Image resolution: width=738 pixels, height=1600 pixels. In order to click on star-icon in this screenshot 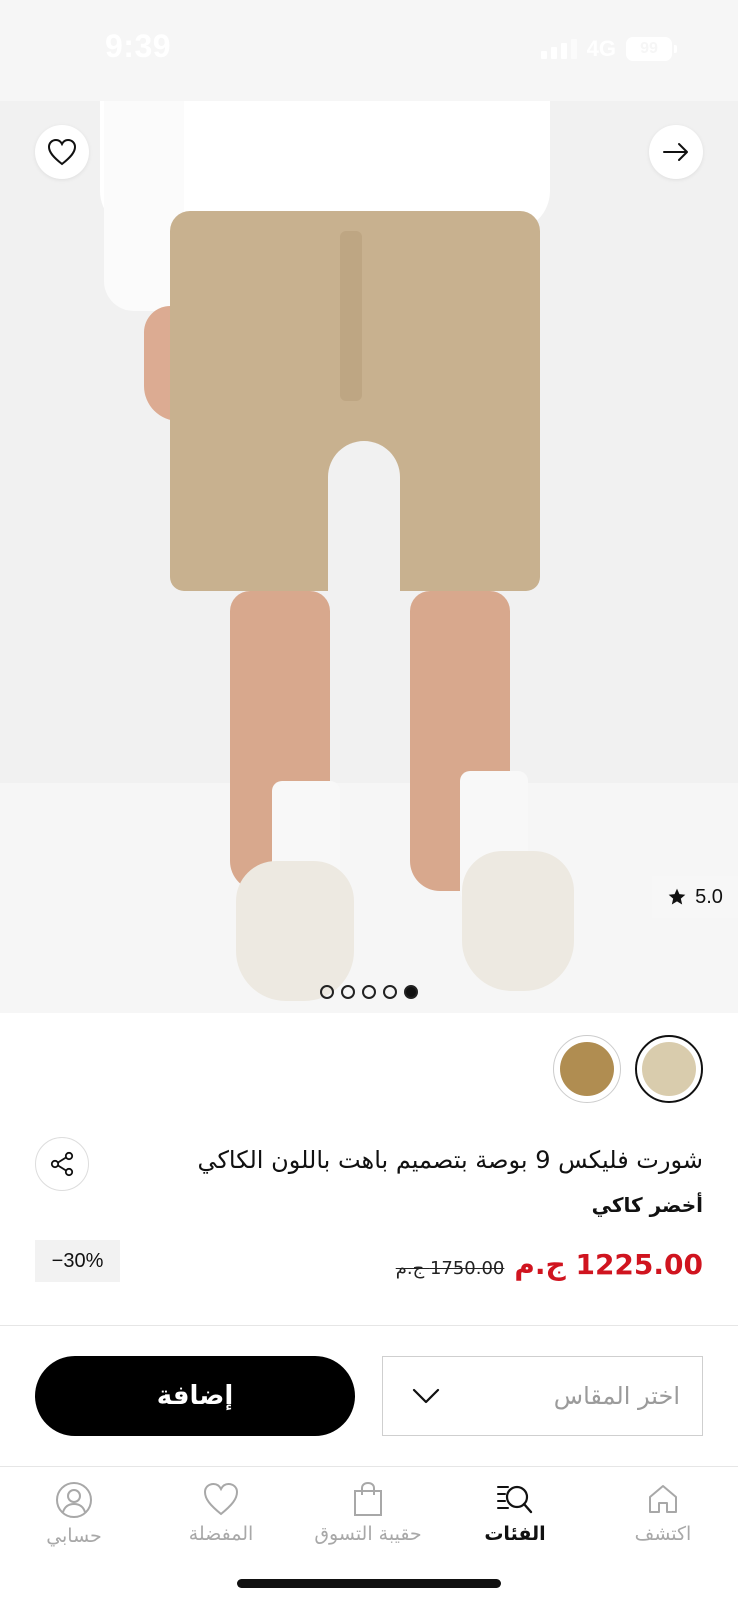, I will do `click(677, 896)`.